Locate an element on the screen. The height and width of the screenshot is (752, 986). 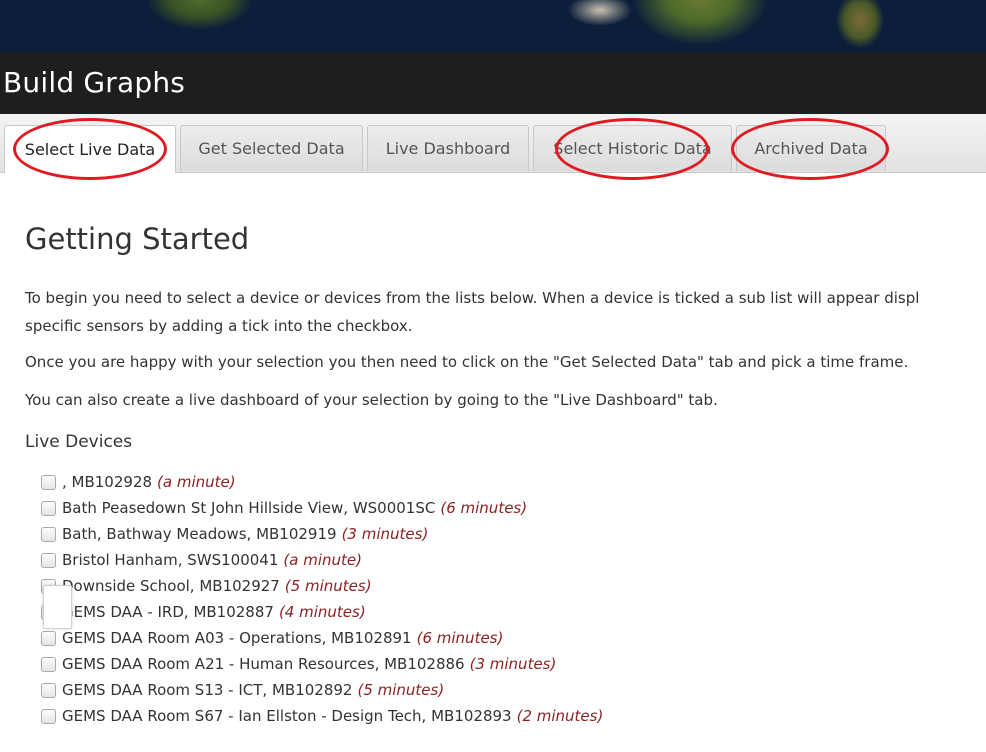
title-bar: Build Graphs is located at coordinates (493, 83).